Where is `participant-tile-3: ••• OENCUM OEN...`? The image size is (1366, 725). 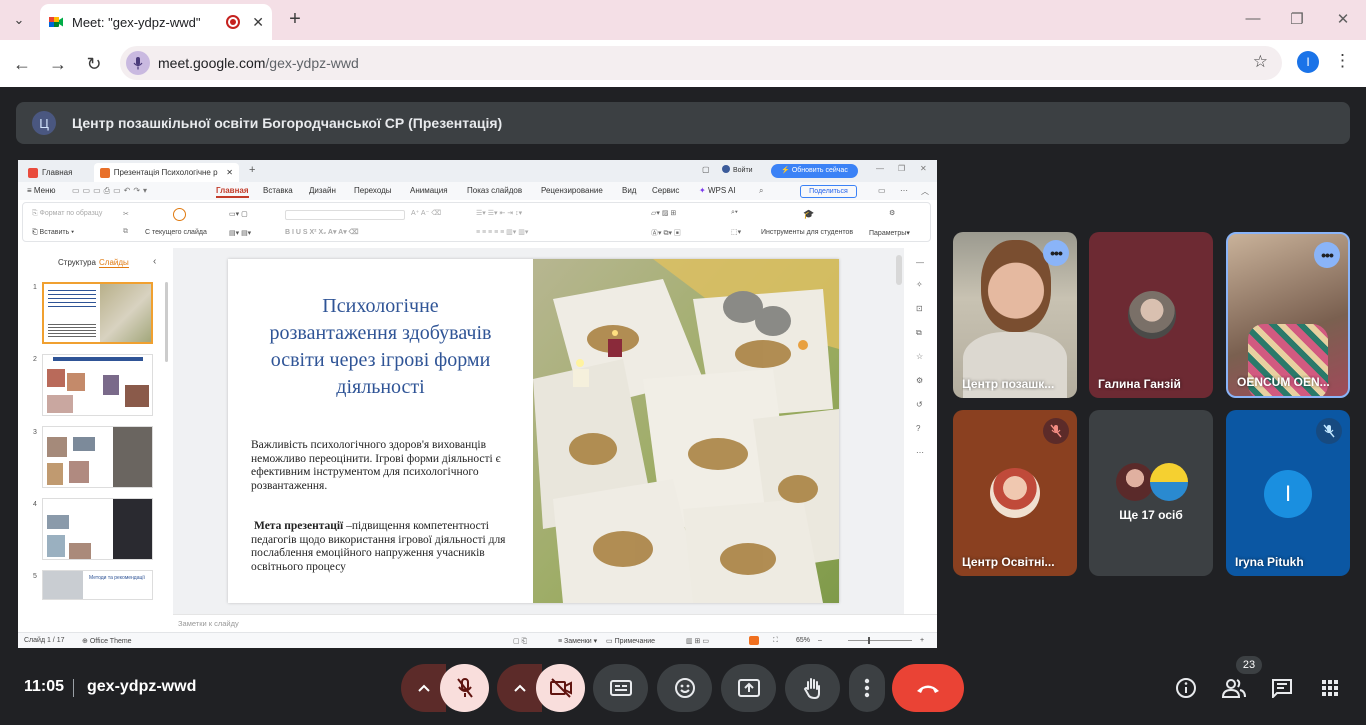 participant-tile-3: ••• OENCUM OEN... is located at coordinates (1288, 315).